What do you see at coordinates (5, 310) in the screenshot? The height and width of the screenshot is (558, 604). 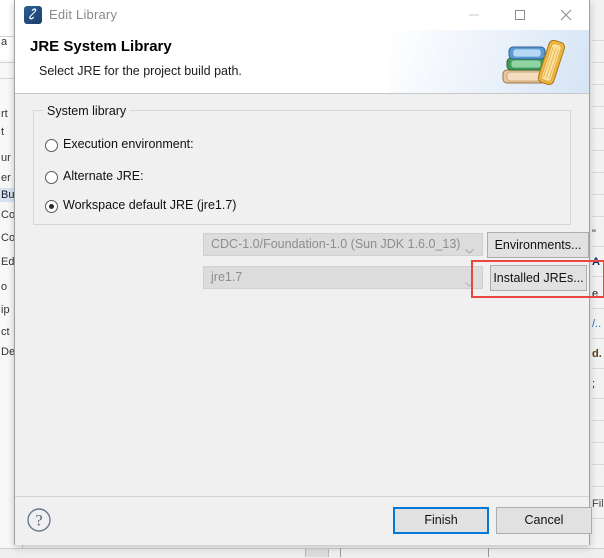 I see `background-fragment: ip` at bounding box center [5, 310].